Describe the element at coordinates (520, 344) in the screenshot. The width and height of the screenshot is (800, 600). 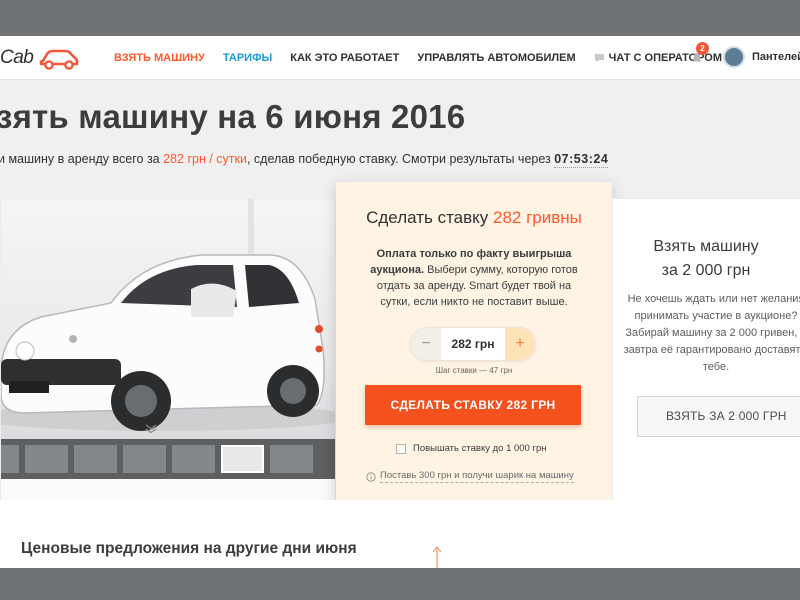
I see `increase-button: +` at that location.